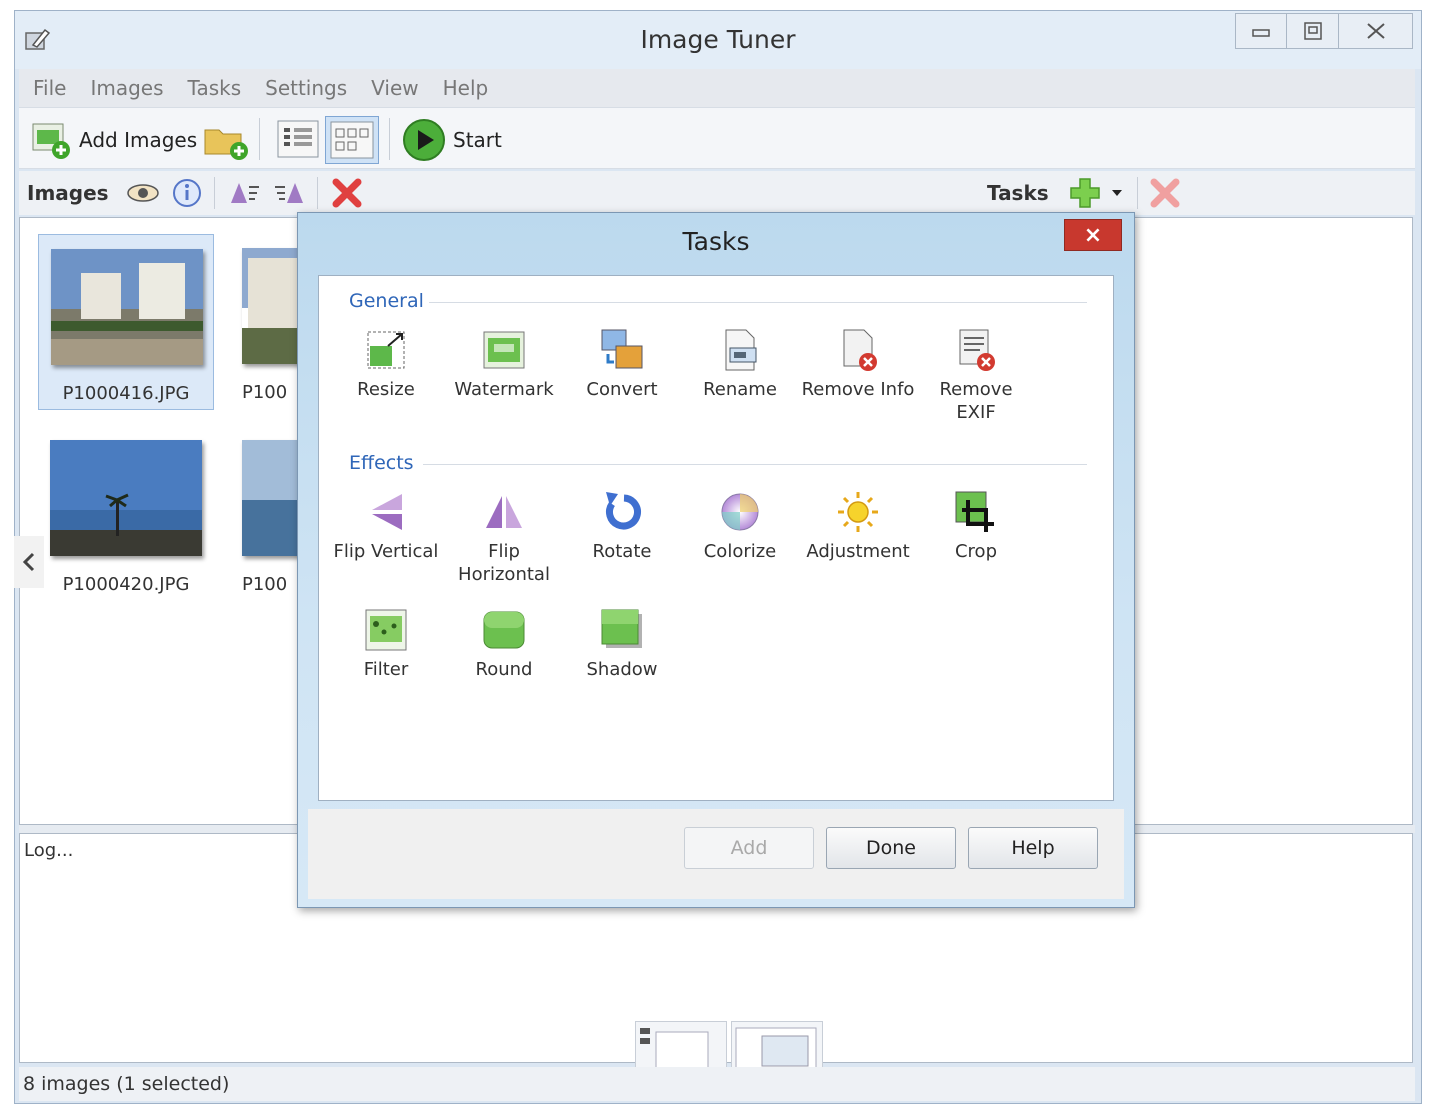 This screenshot has height=1104, width=1429. I want to click on maximize-button, so click(1313, 31).